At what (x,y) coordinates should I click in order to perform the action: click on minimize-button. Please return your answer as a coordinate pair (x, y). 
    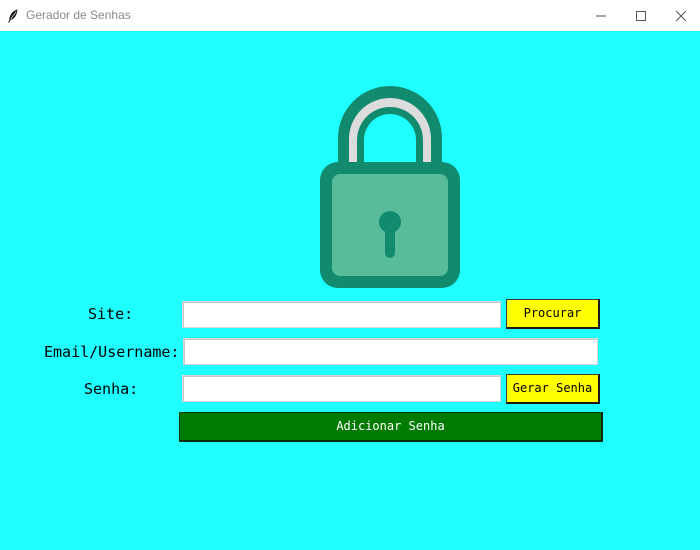
    Looking at the image, I should click on (601, 15).